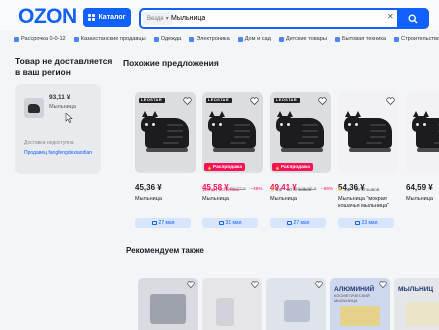 Image resolution: width=439 pixels, height=330 pixels. What do you see at coordinates (257, 39) in the screenshot?
I see `quick-nav-label: Дом и сад` at bounding box center [257, 39].